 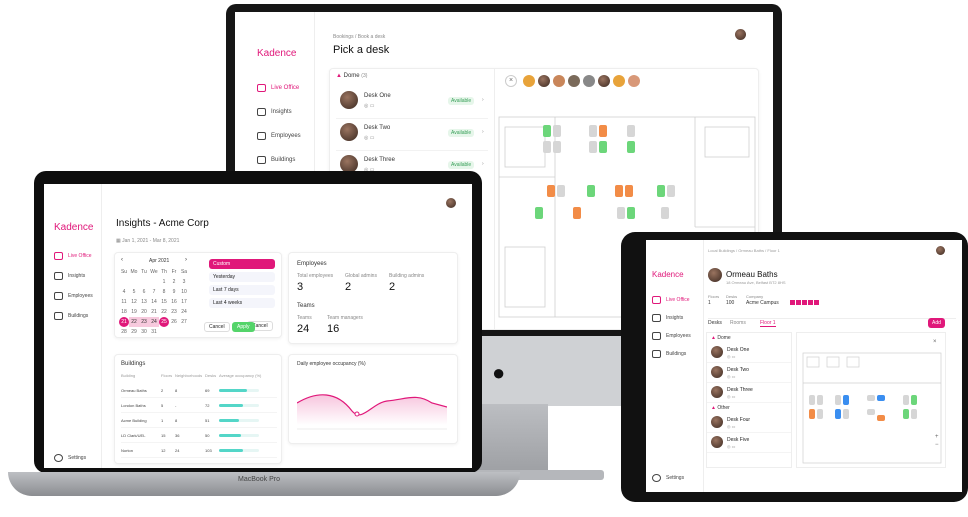 What do you see at coordinates (461, 165) in the screenshot?
I see `status-badge: Available` at bounding box center [461, 165].